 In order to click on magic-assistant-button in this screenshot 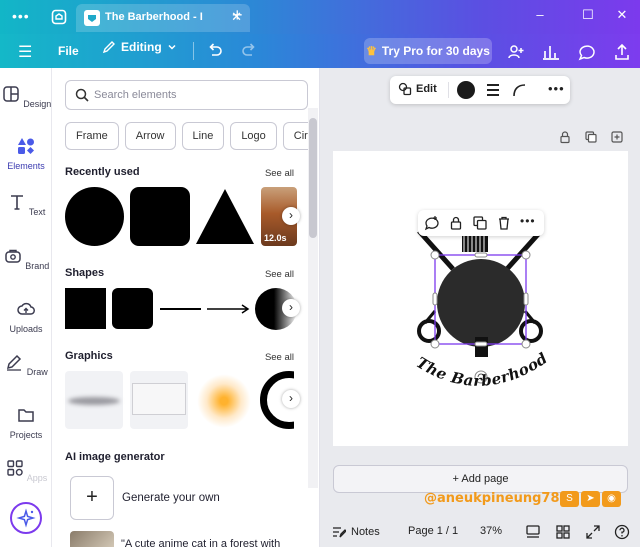, I will do `click(26, 518)`.